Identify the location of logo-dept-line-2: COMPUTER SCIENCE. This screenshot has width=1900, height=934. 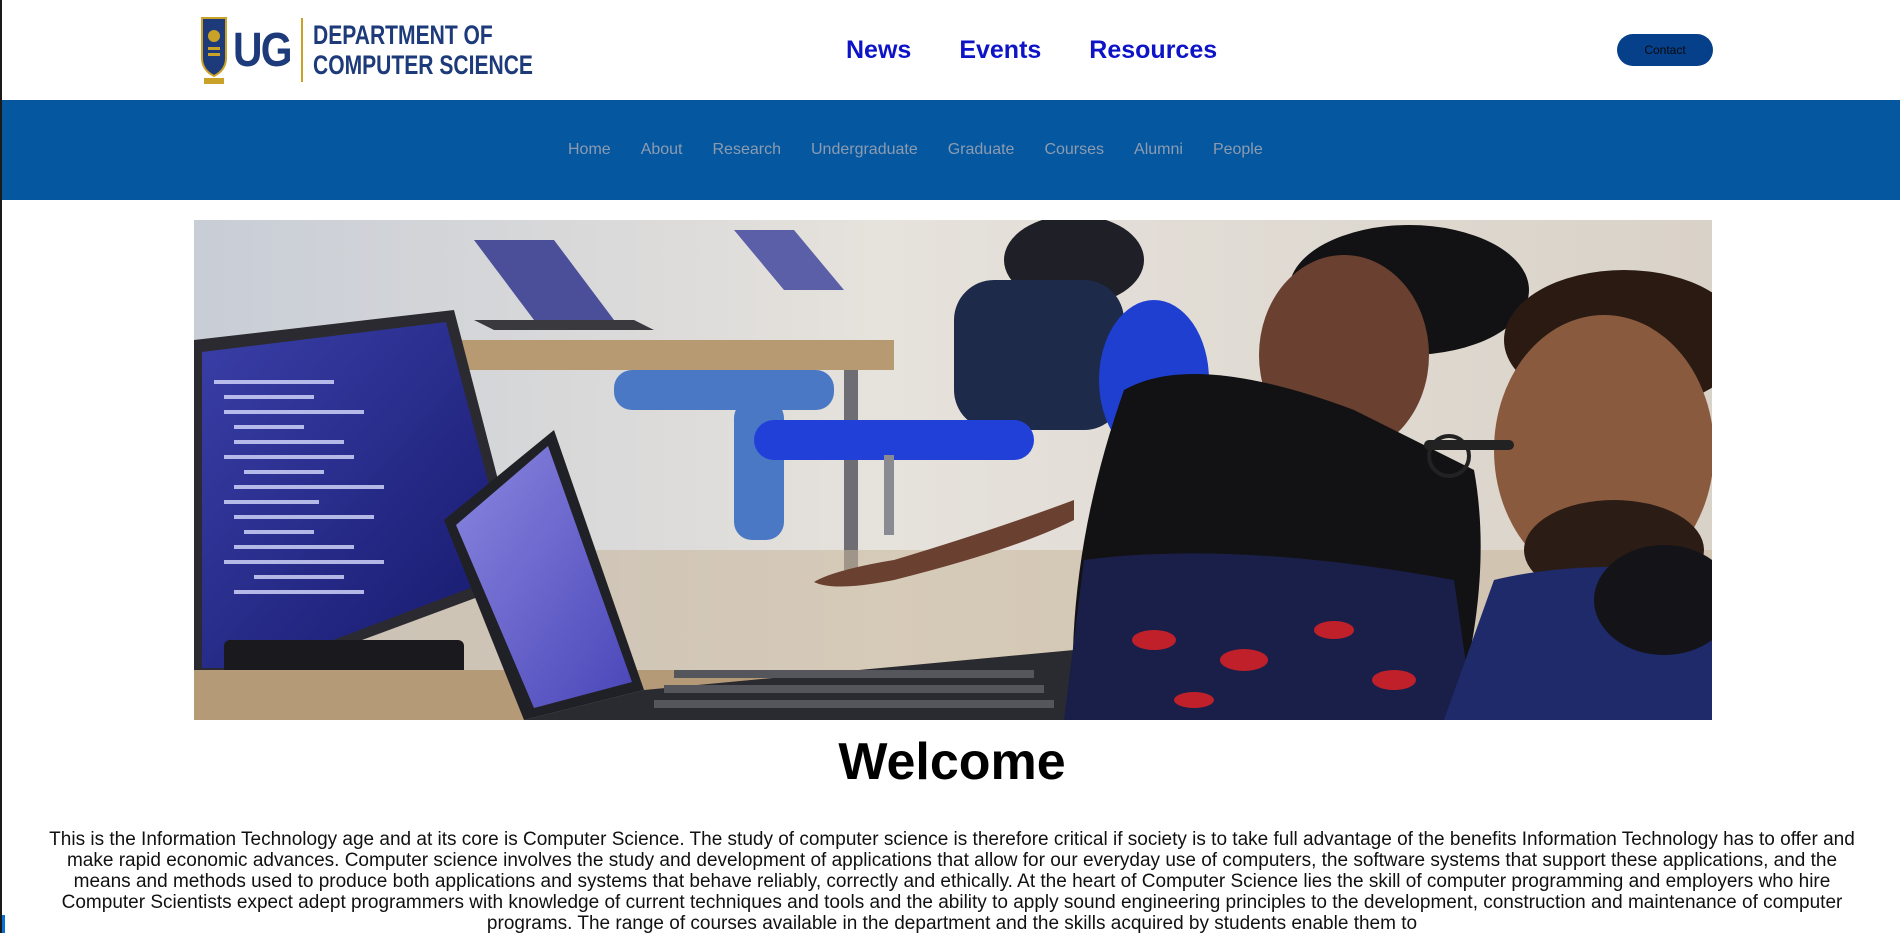
(423, 65).